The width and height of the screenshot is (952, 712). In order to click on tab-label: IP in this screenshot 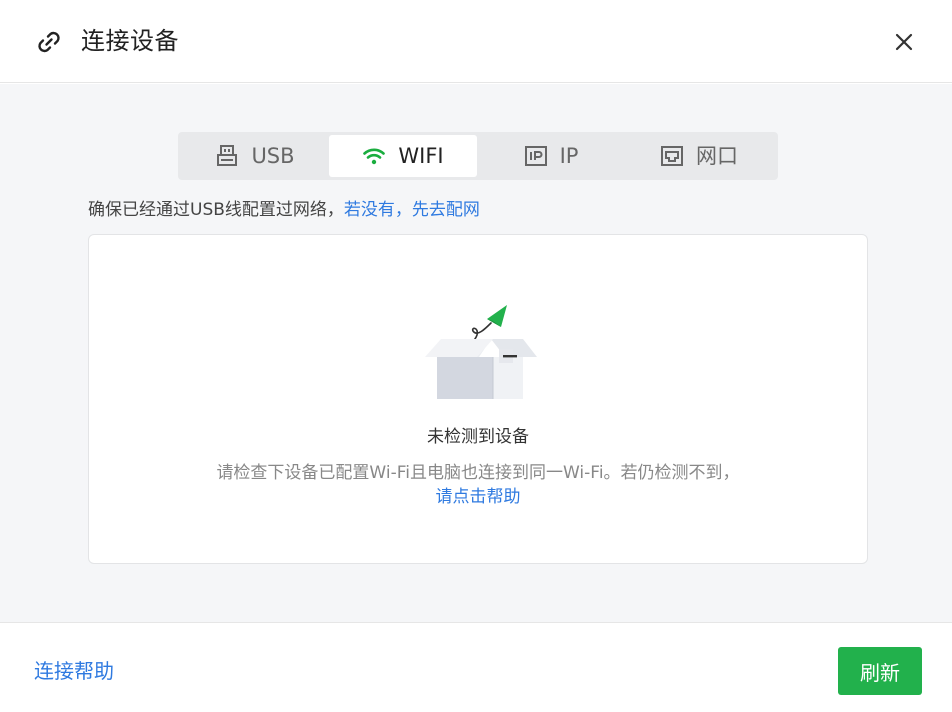, I will do `click(569, 156)`.